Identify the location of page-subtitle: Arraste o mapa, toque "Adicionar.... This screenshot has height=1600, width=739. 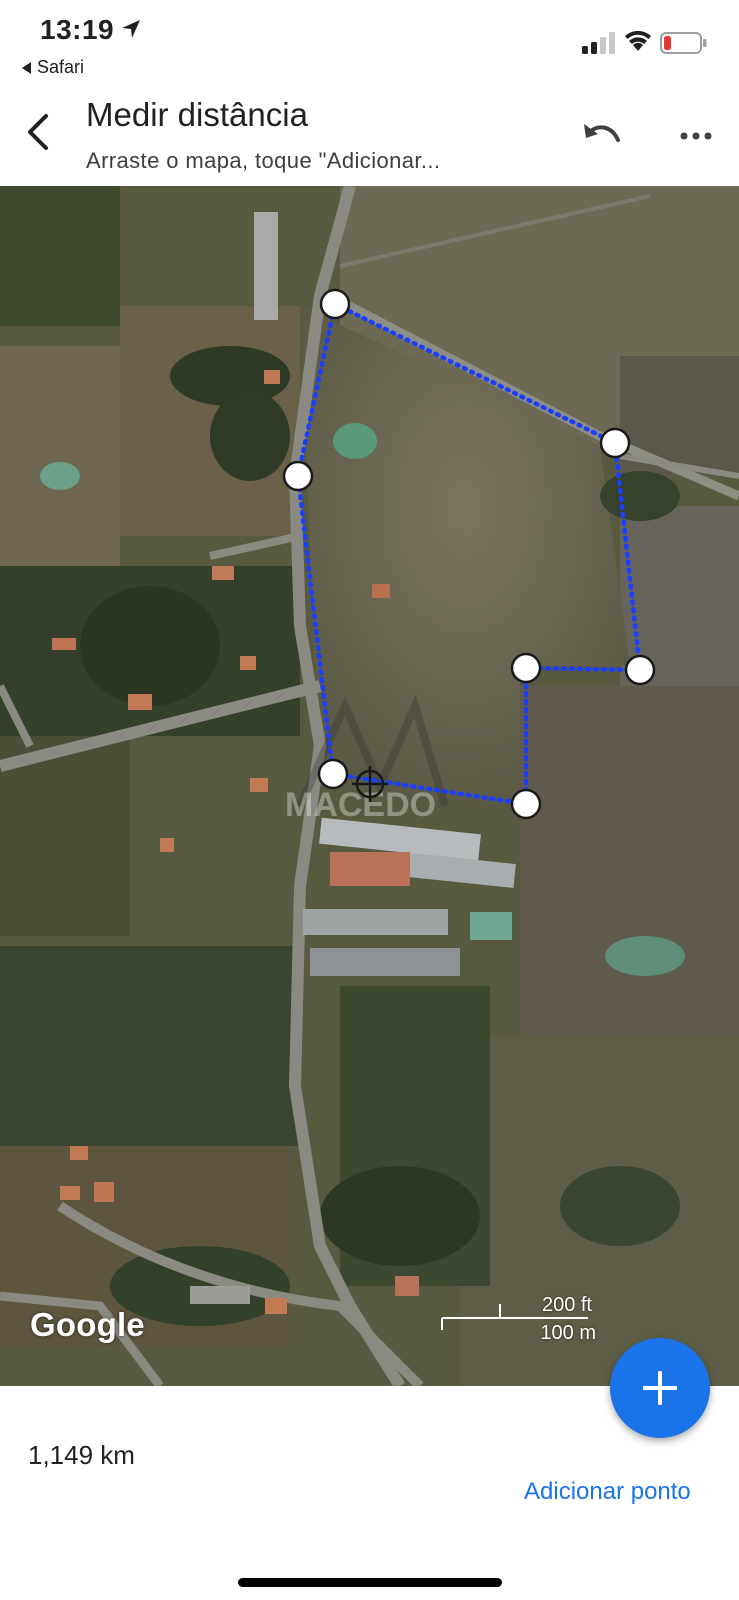
(263, 160).